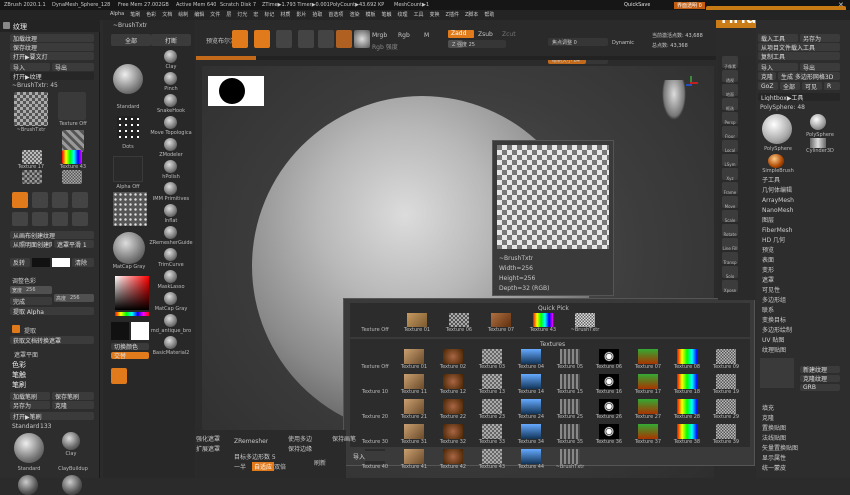  I want to click on shelf-button: 地面, so click(730, 90).